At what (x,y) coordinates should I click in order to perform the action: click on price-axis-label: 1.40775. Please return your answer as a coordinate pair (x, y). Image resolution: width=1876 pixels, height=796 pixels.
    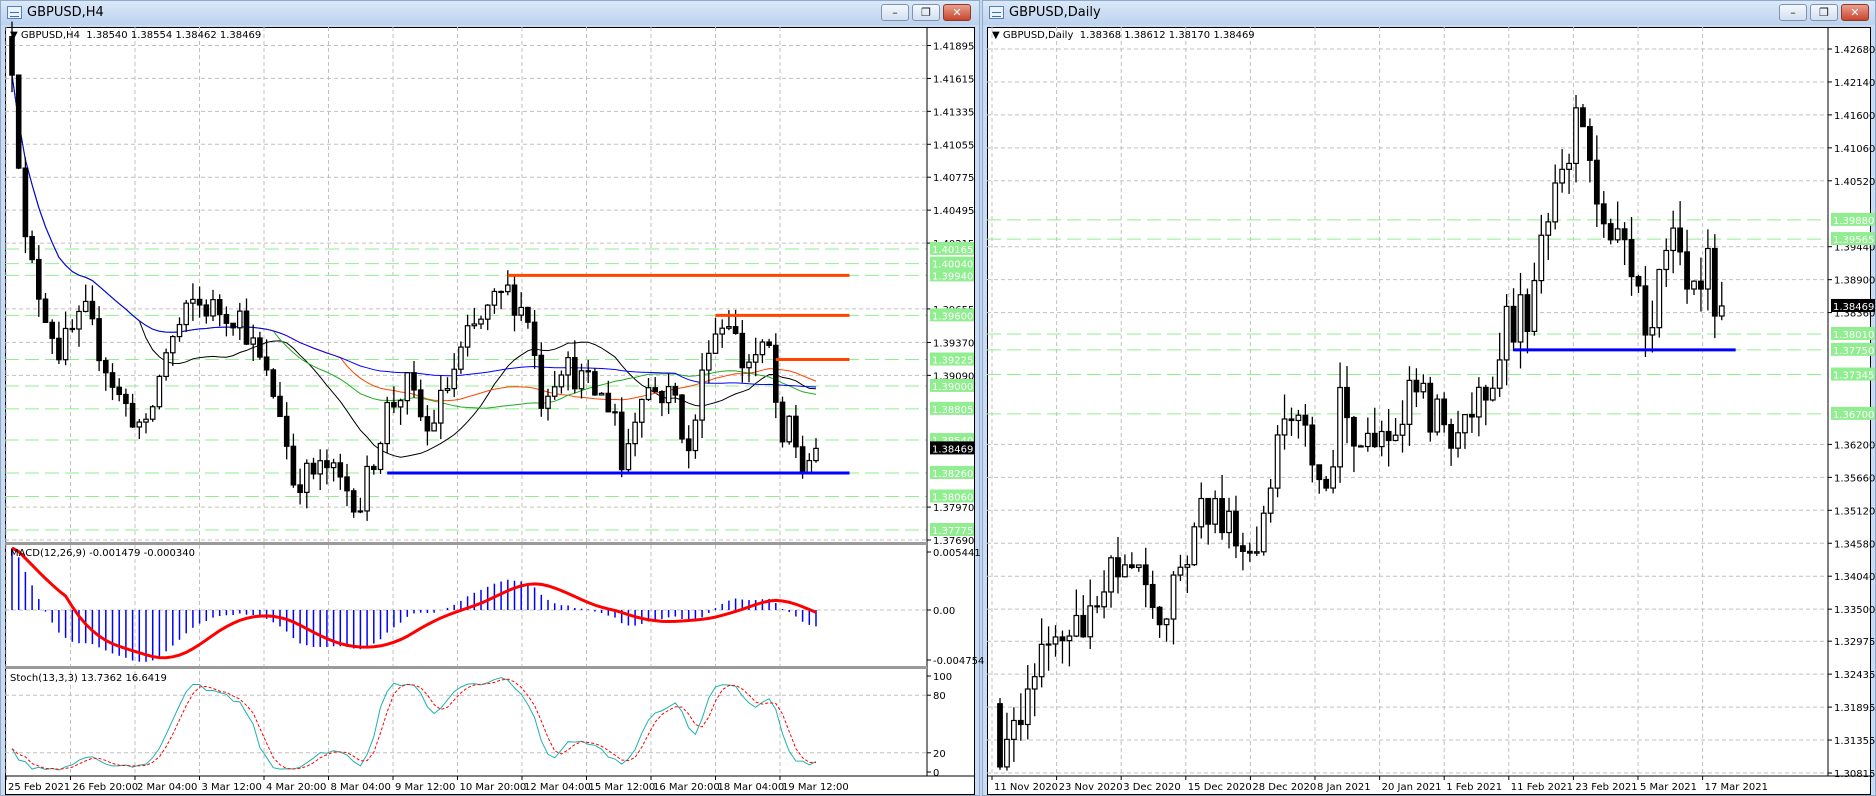
    Looking at the image, I should click on (953, 178).